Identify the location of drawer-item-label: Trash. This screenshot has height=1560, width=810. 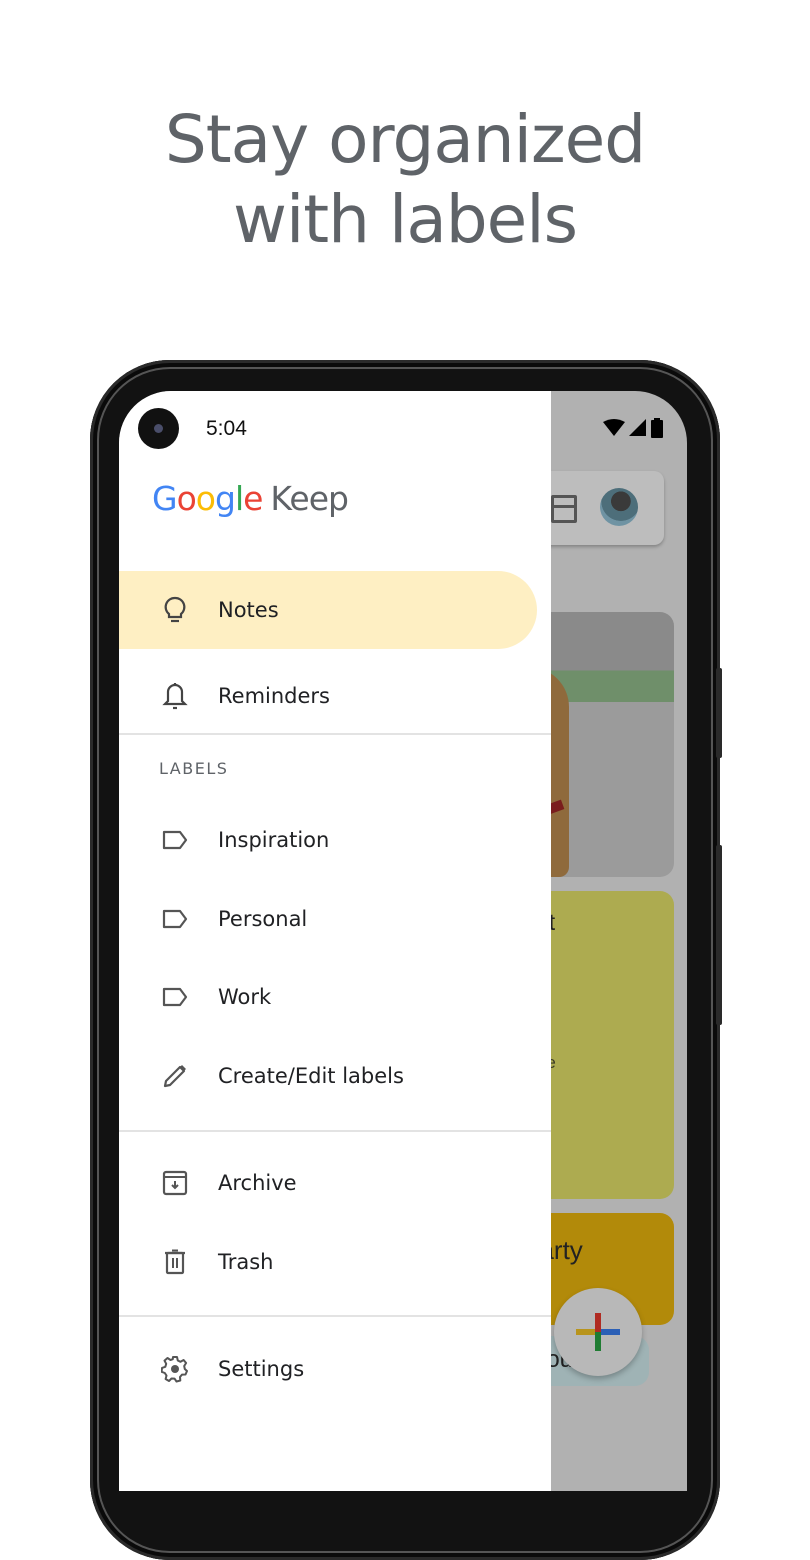
(246, 1262).